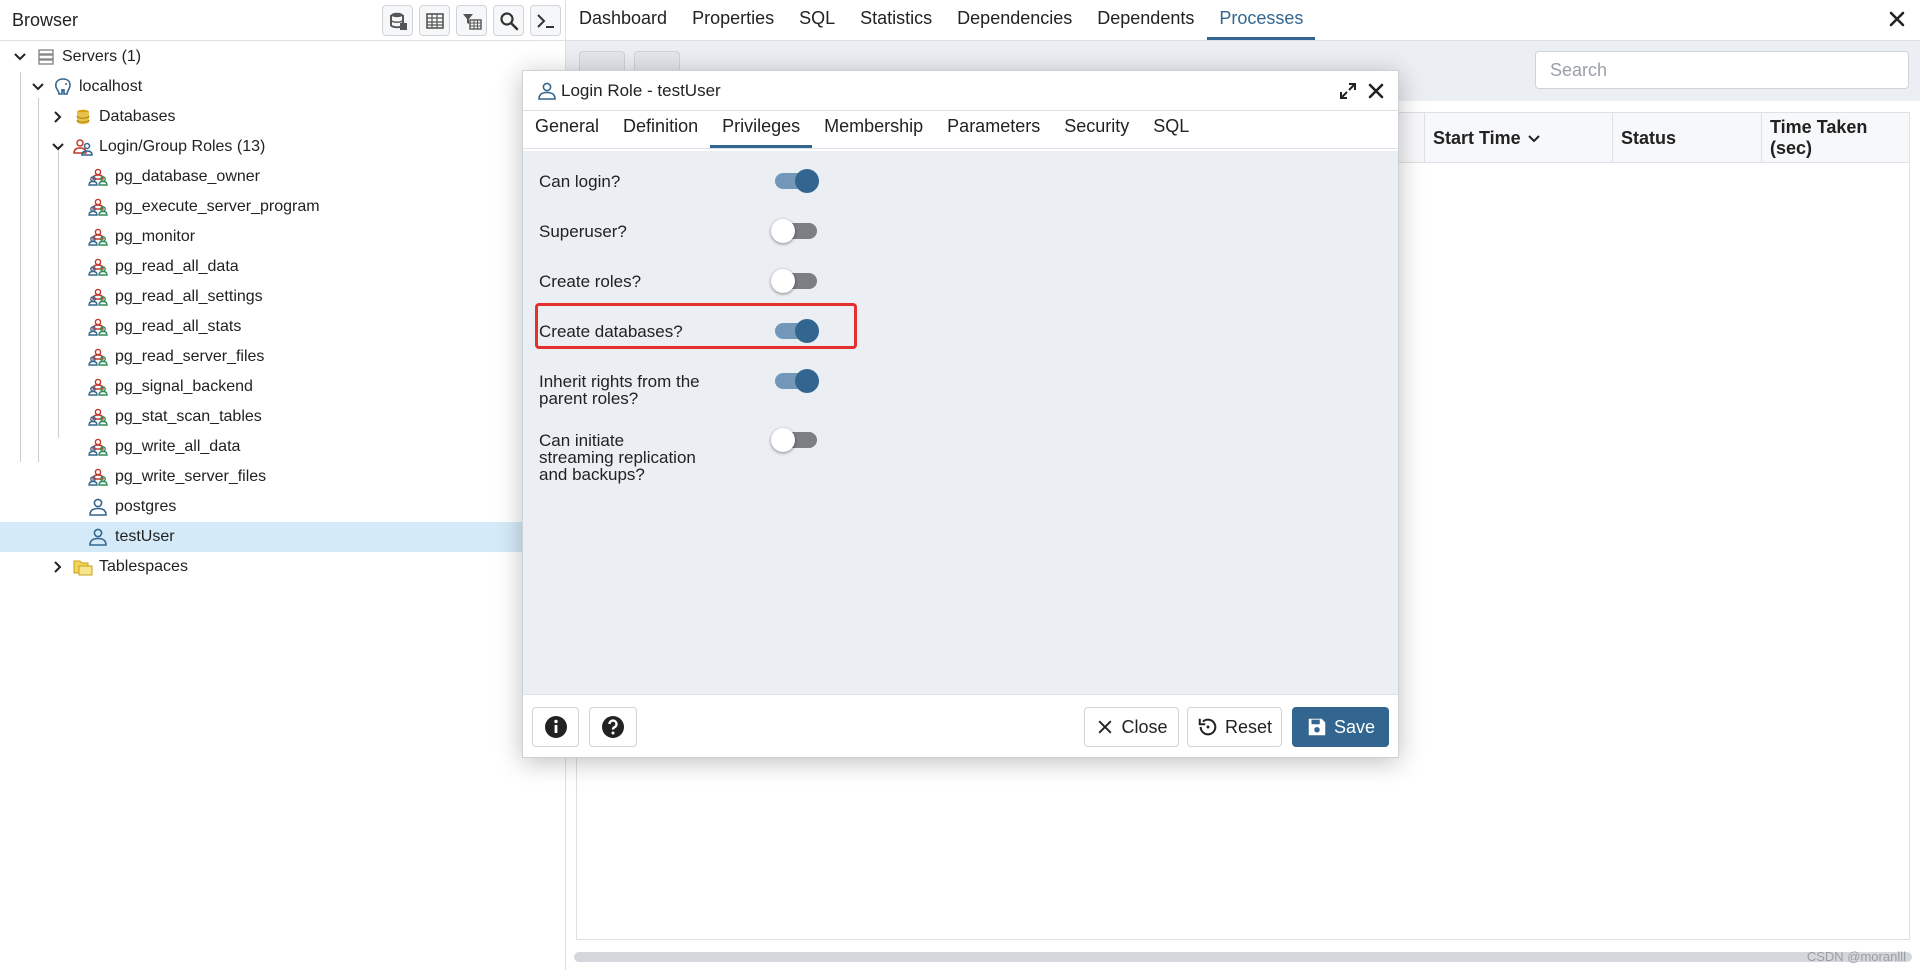  I want to click on table-view-icon, so click(434, 20).